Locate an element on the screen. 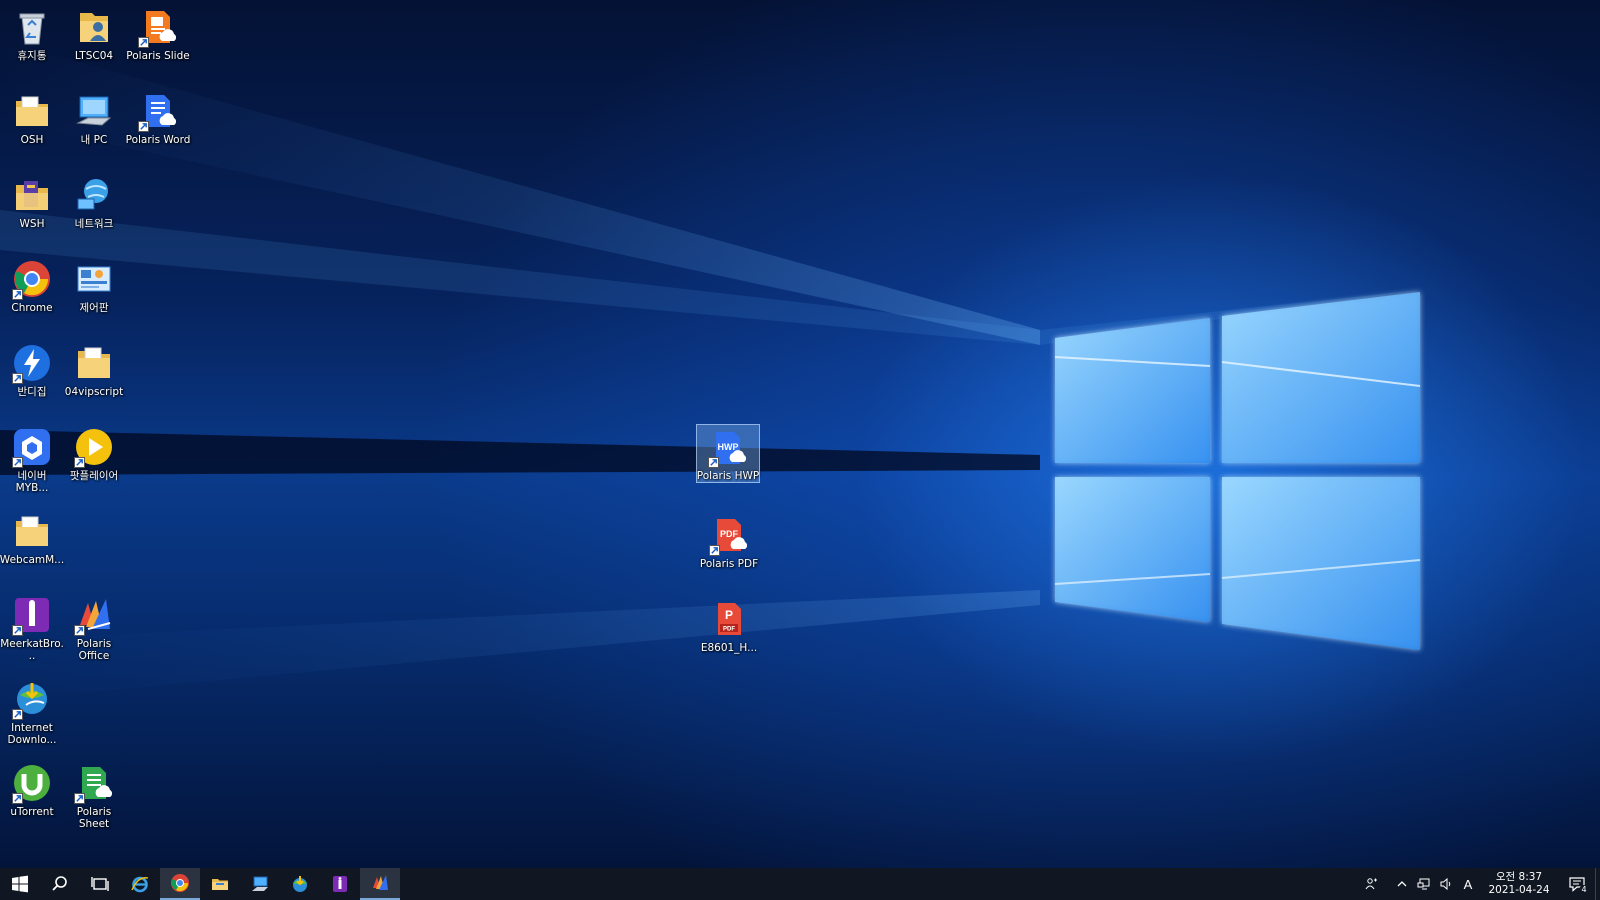 The width and height of the screenshot is (1600, 900). taskbar-internet-download-manager is located at coordinates (300, 884).